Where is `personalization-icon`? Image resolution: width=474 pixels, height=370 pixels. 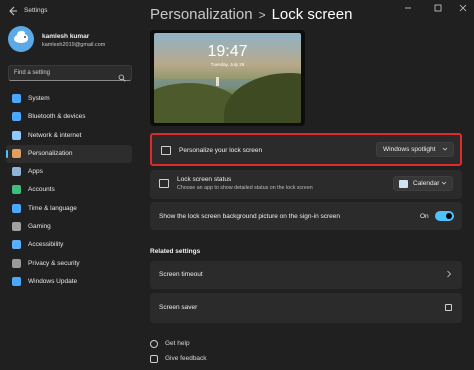 personalization-icon is located at coordinates (16, 153).